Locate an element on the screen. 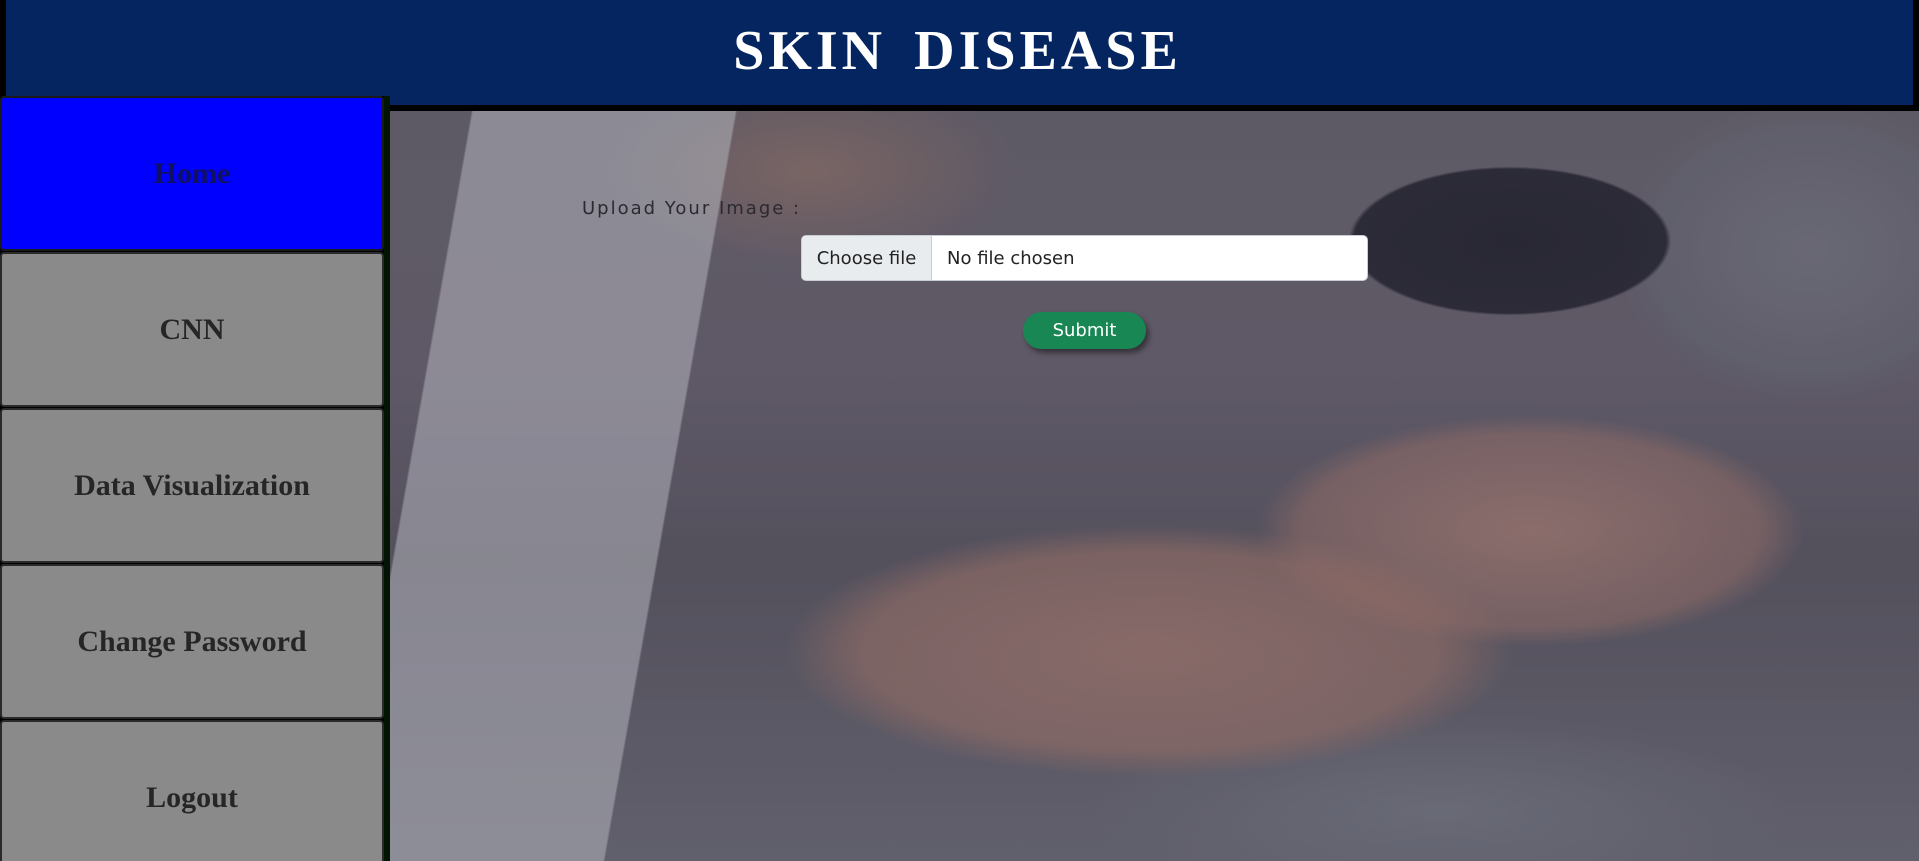  sidebar-item-cnn: CNN is located at coordinates (192, 329).